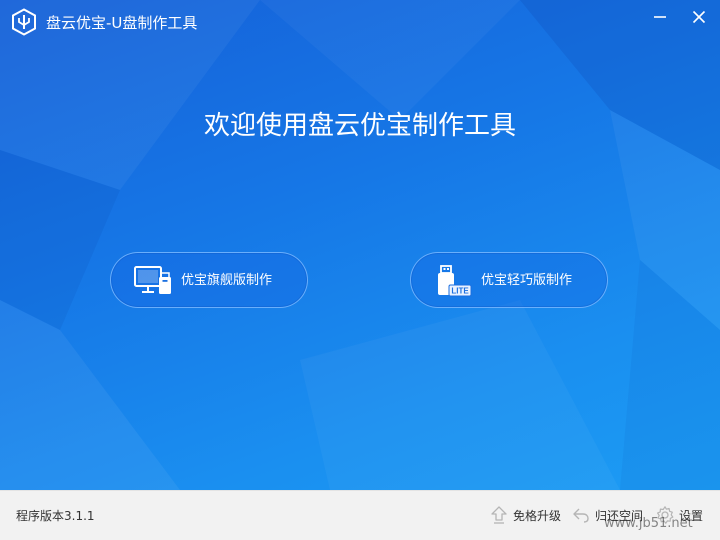  What do you see at coordinates (359, 126) in the screenshot?
I see `welcome-heading: 欢迎使用盘云优宝制作工具` at bounding box center [359, 126].